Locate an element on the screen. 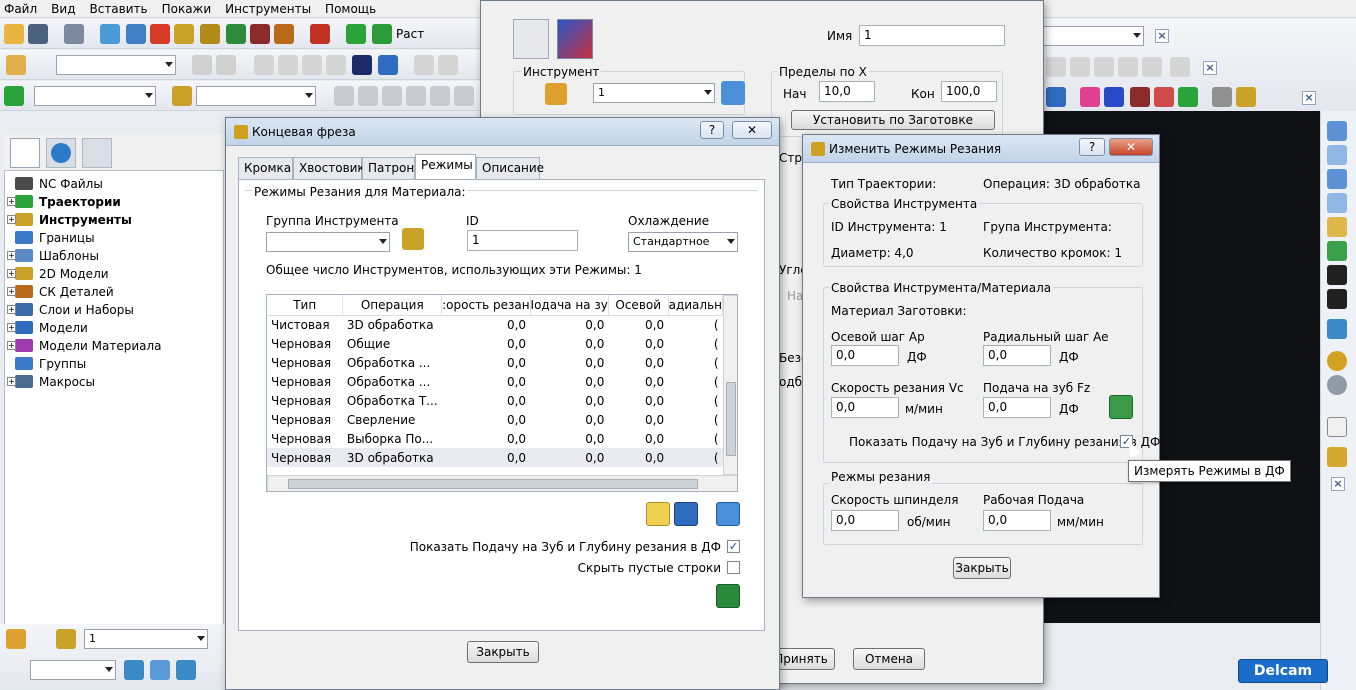  view-front-icon is located at coordinates (1337, 179).